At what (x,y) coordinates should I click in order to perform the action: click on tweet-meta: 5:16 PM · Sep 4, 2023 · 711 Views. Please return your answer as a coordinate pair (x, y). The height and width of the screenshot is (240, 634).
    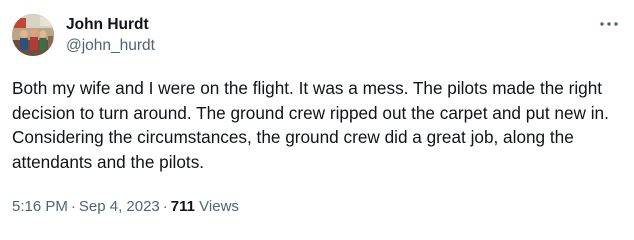
    Looking at the image, I should click on (125, 207).